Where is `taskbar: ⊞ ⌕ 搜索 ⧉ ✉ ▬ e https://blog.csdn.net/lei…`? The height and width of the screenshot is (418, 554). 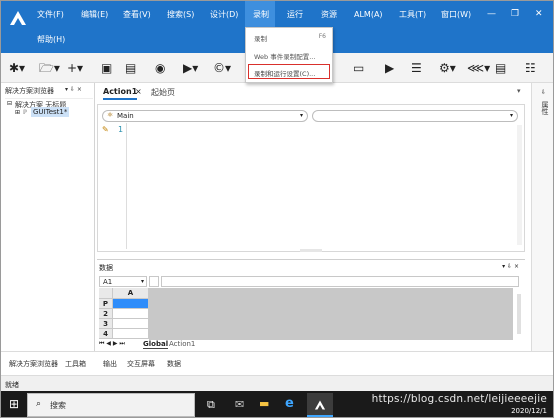 taskbar: ⊞ ⌕ 搜索 ⧉ ✉ ▬ e https://blog.csdn.net/lei… is located at coordinates (277, 404).